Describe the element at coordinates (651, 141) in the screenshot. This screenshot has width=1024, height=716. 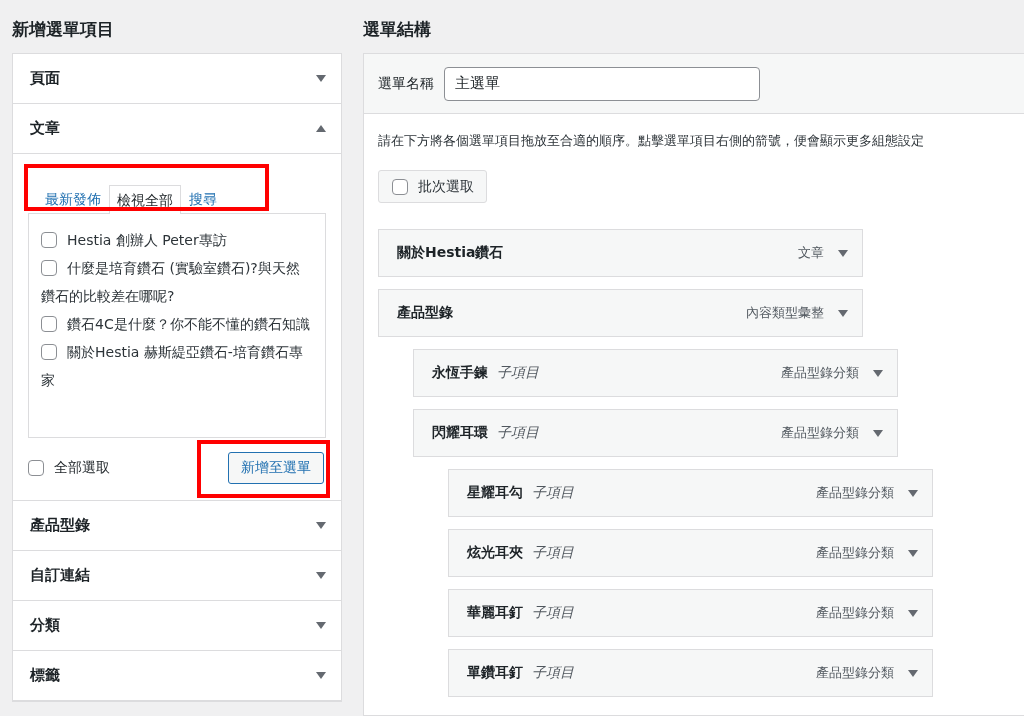
I see `instructions-text: 請在下方將各個選單項目拖放至合適的順序。點擊選單項目右側的箭號，便會顯示更多組態設定` at that location.